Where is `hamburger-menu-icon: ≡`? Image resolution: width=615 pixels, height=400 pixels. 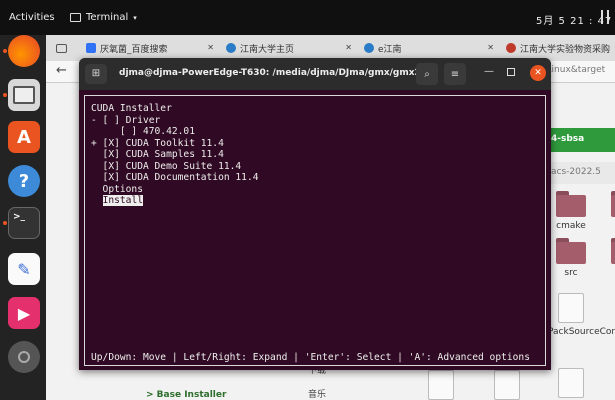
hamburger-menu-icon: ≡ is located at coordinates (455, 74).